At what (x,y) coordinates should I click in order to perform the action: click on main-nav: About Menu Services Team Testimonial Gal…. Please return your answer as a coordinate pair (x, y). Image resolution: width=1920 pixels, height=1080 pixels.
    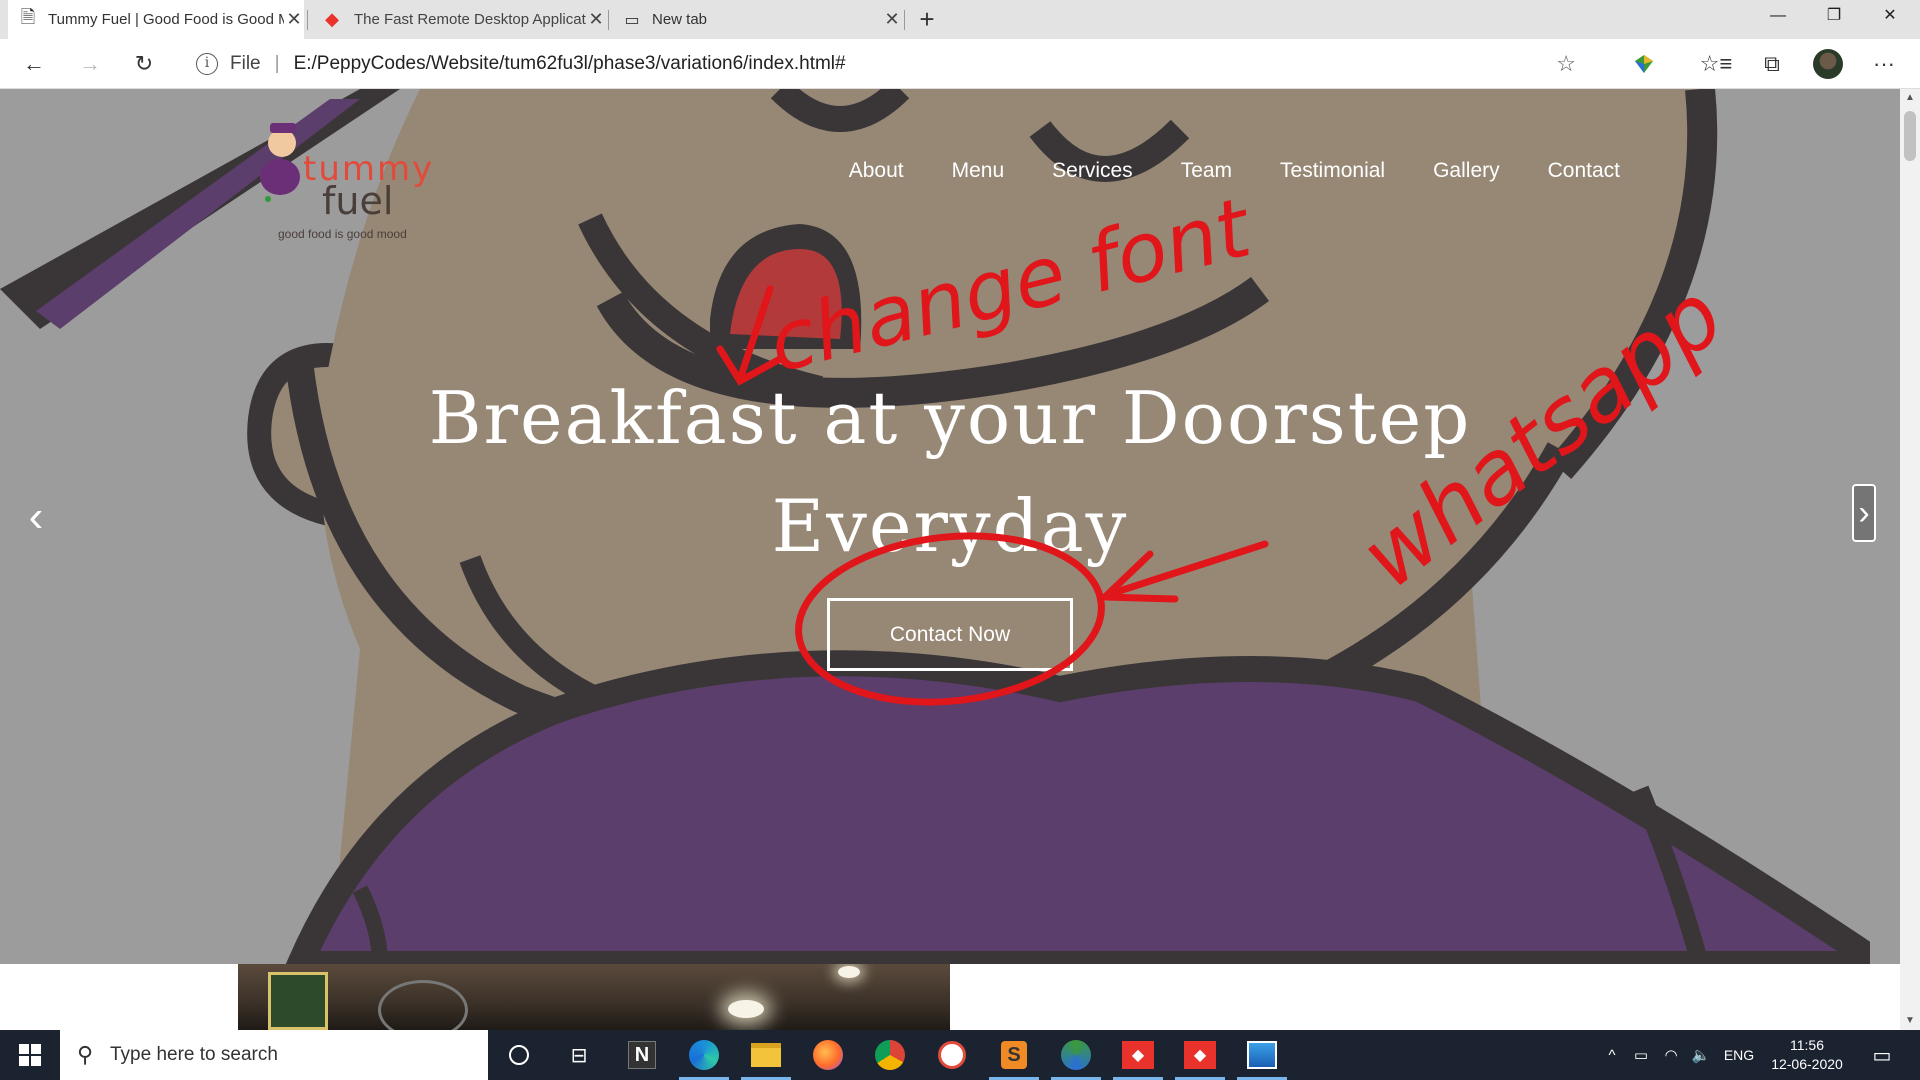
    Looking at the image, I should click on (1234, 171).